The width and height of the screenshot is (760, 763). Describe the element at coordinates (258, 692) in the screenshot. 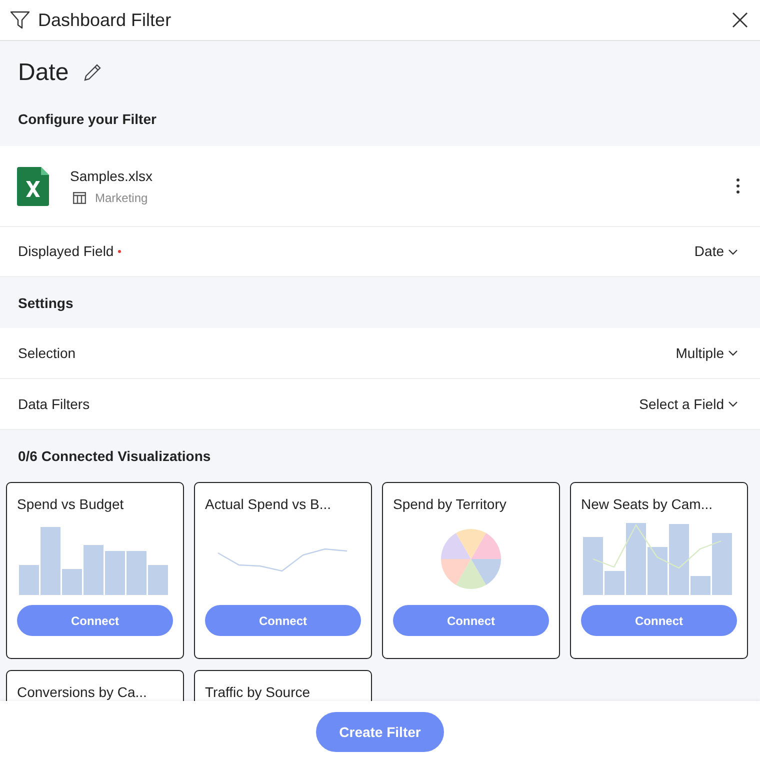

I see `card-title: Traffic by Source` at that location.